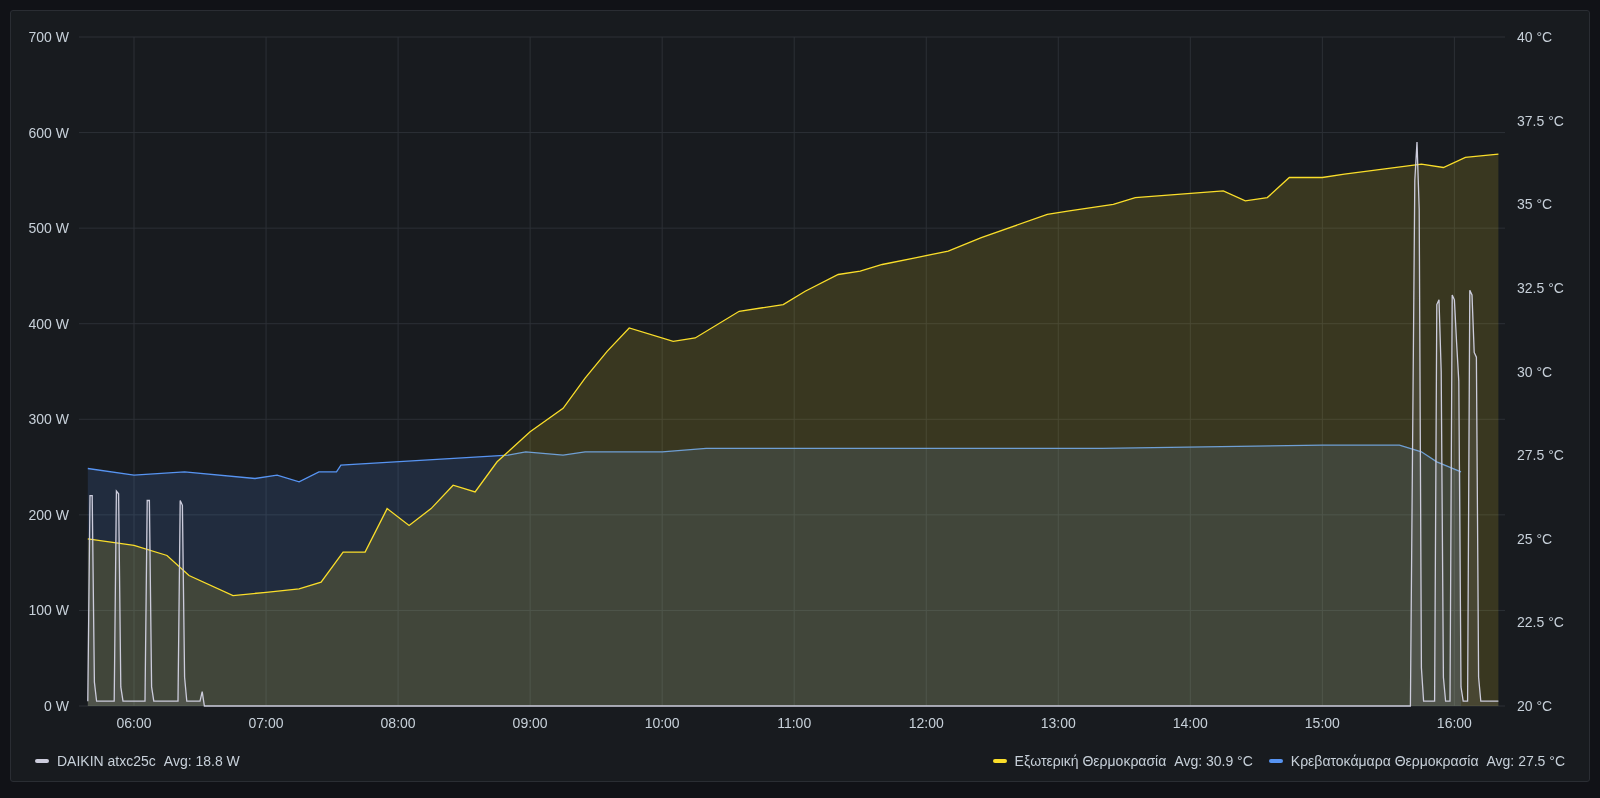 The image size is (1600, 798). I want to click on legend-label: Κρεβατοκάμαρα Θερμοκρασία, so click(1384, 761).